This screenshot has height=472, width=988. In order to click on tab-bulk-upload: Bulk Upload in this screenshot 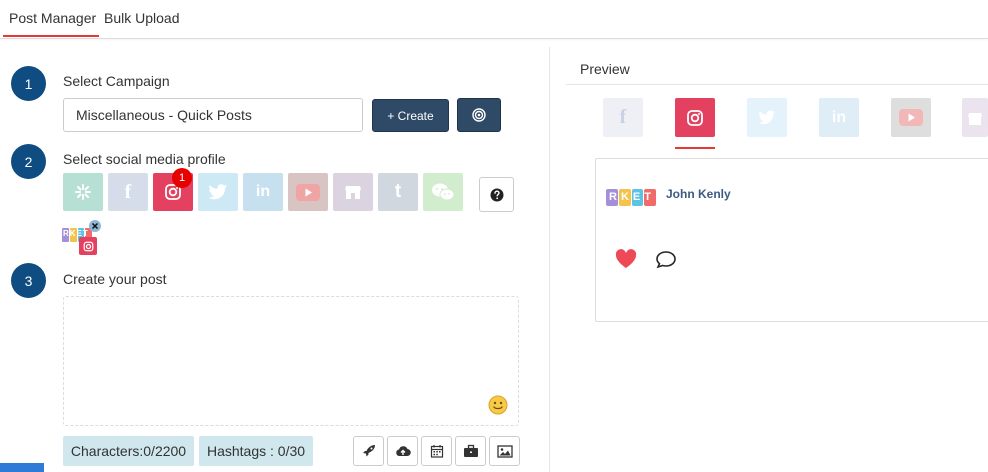, I will do `click(142, 18)`.